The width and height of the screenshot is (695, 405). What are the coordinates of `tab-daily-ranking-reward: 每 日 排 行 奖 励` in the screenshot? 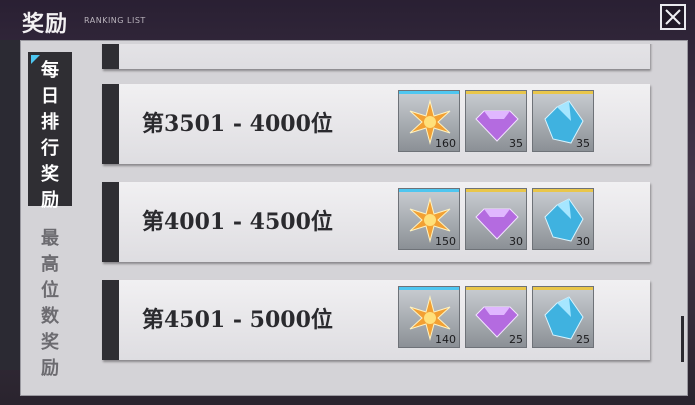 It's located at (50, 131).